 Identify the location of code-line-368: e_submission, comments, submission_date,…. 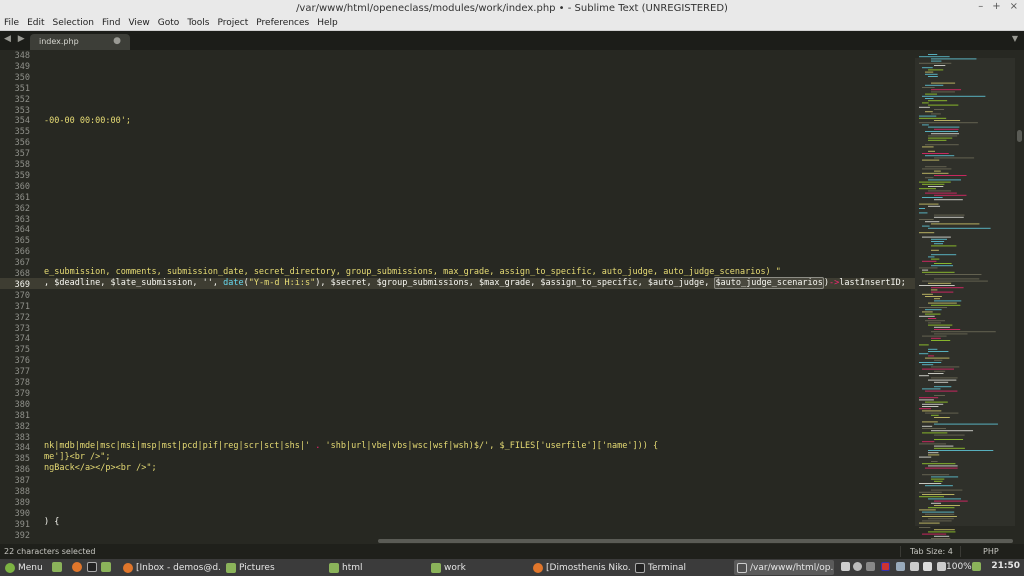
(412, 272).